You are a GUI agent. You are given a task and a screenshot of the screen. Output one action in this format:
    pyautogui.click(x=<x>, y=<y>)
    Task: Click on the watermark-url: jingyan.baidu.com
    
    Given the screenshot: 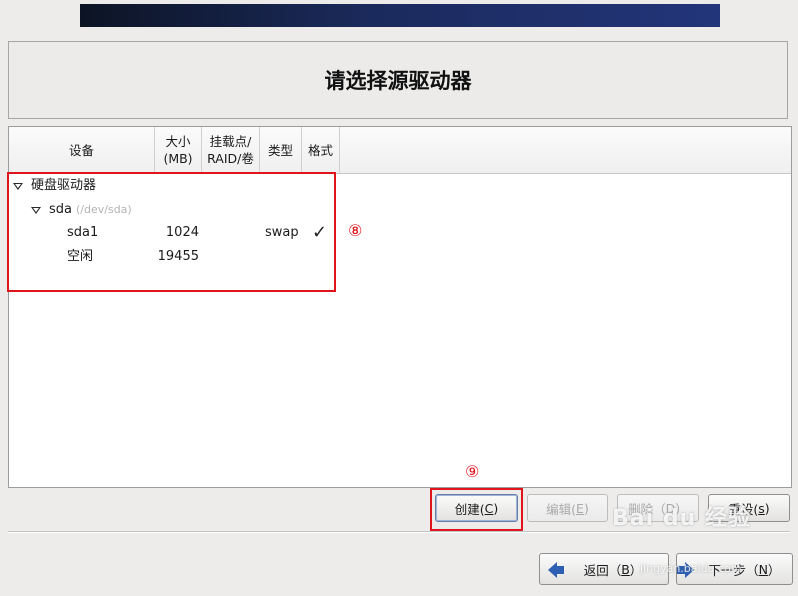 What is the action you would take?
    pyautogui.click(x=691, y=568)
    